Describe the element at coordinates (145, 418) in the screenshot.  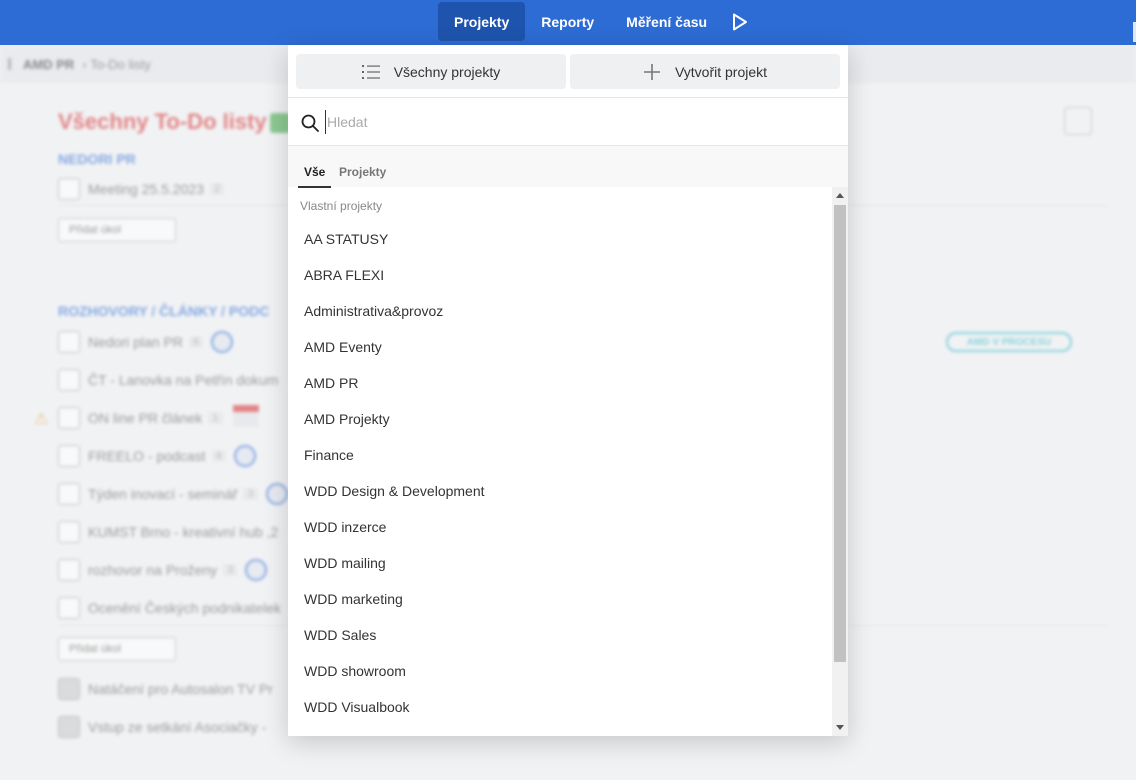
I see `task-label: ON line PR článek` at that location.